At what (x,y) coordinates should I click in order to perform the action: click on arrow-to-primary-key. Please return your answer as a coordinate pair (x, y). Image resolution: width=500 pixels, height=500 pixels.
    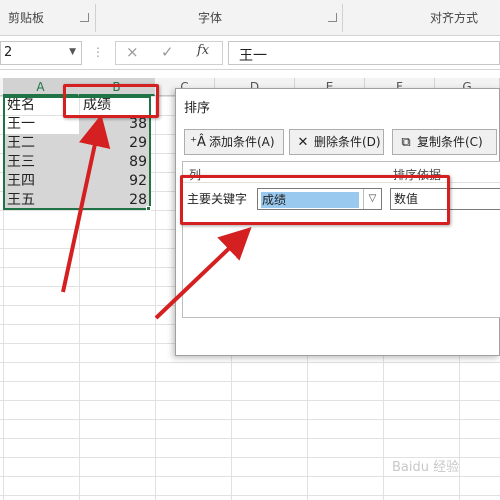
    Looking at the image, I should click on (203, 273).